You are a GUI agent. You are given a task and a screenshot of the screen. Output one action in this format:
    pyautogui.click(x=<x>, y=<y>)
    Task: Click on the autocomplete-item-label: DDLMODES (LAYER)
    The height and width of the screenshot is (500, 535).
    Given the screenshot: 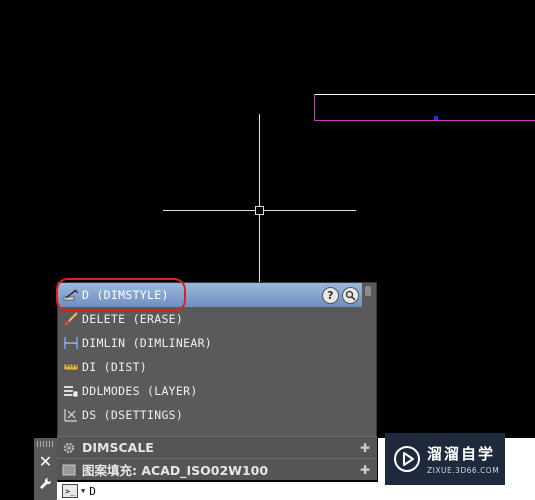 What is the action you would take?
    pyautogui.click(x=140, y=391)
    